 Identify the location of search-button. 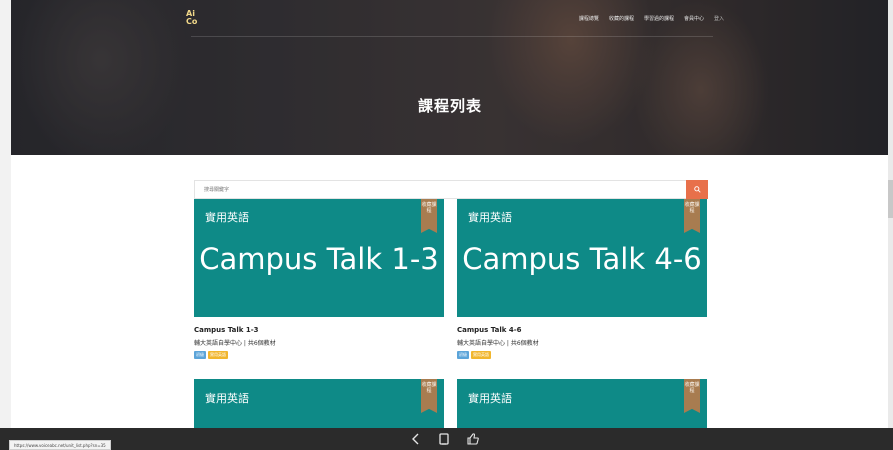
(697, 189).